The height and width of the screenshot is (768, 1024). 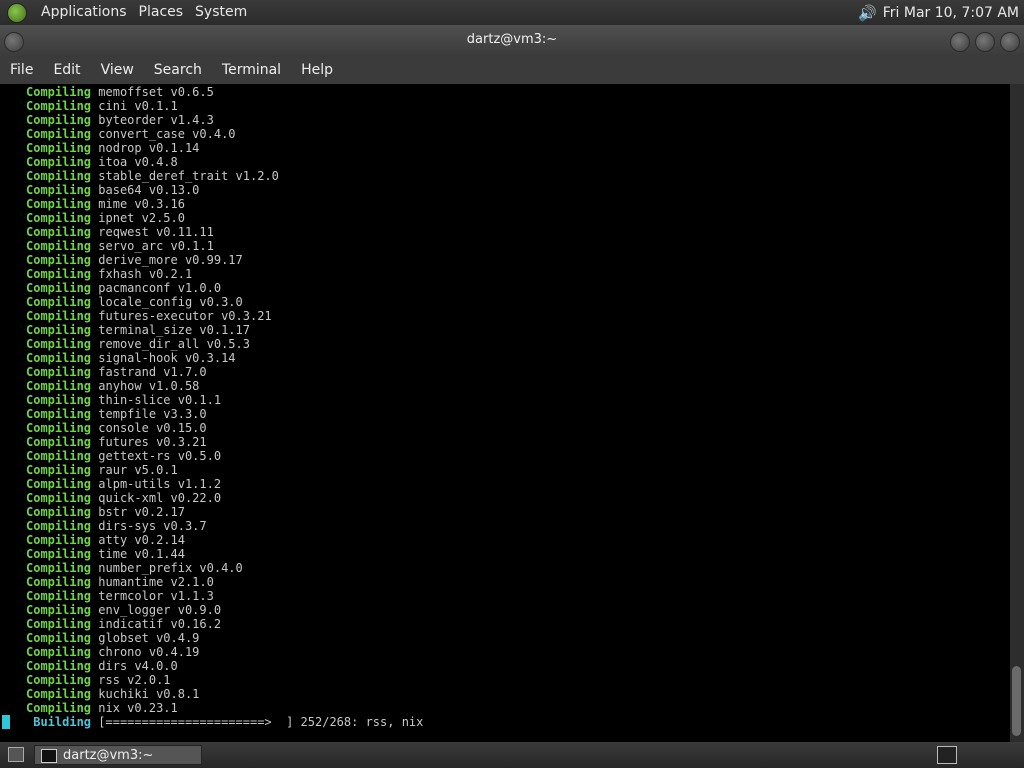 What do you see at coordinates (21, 70) in the screenshot?
I see `menu-file: File` at bounding box center [21, 70].